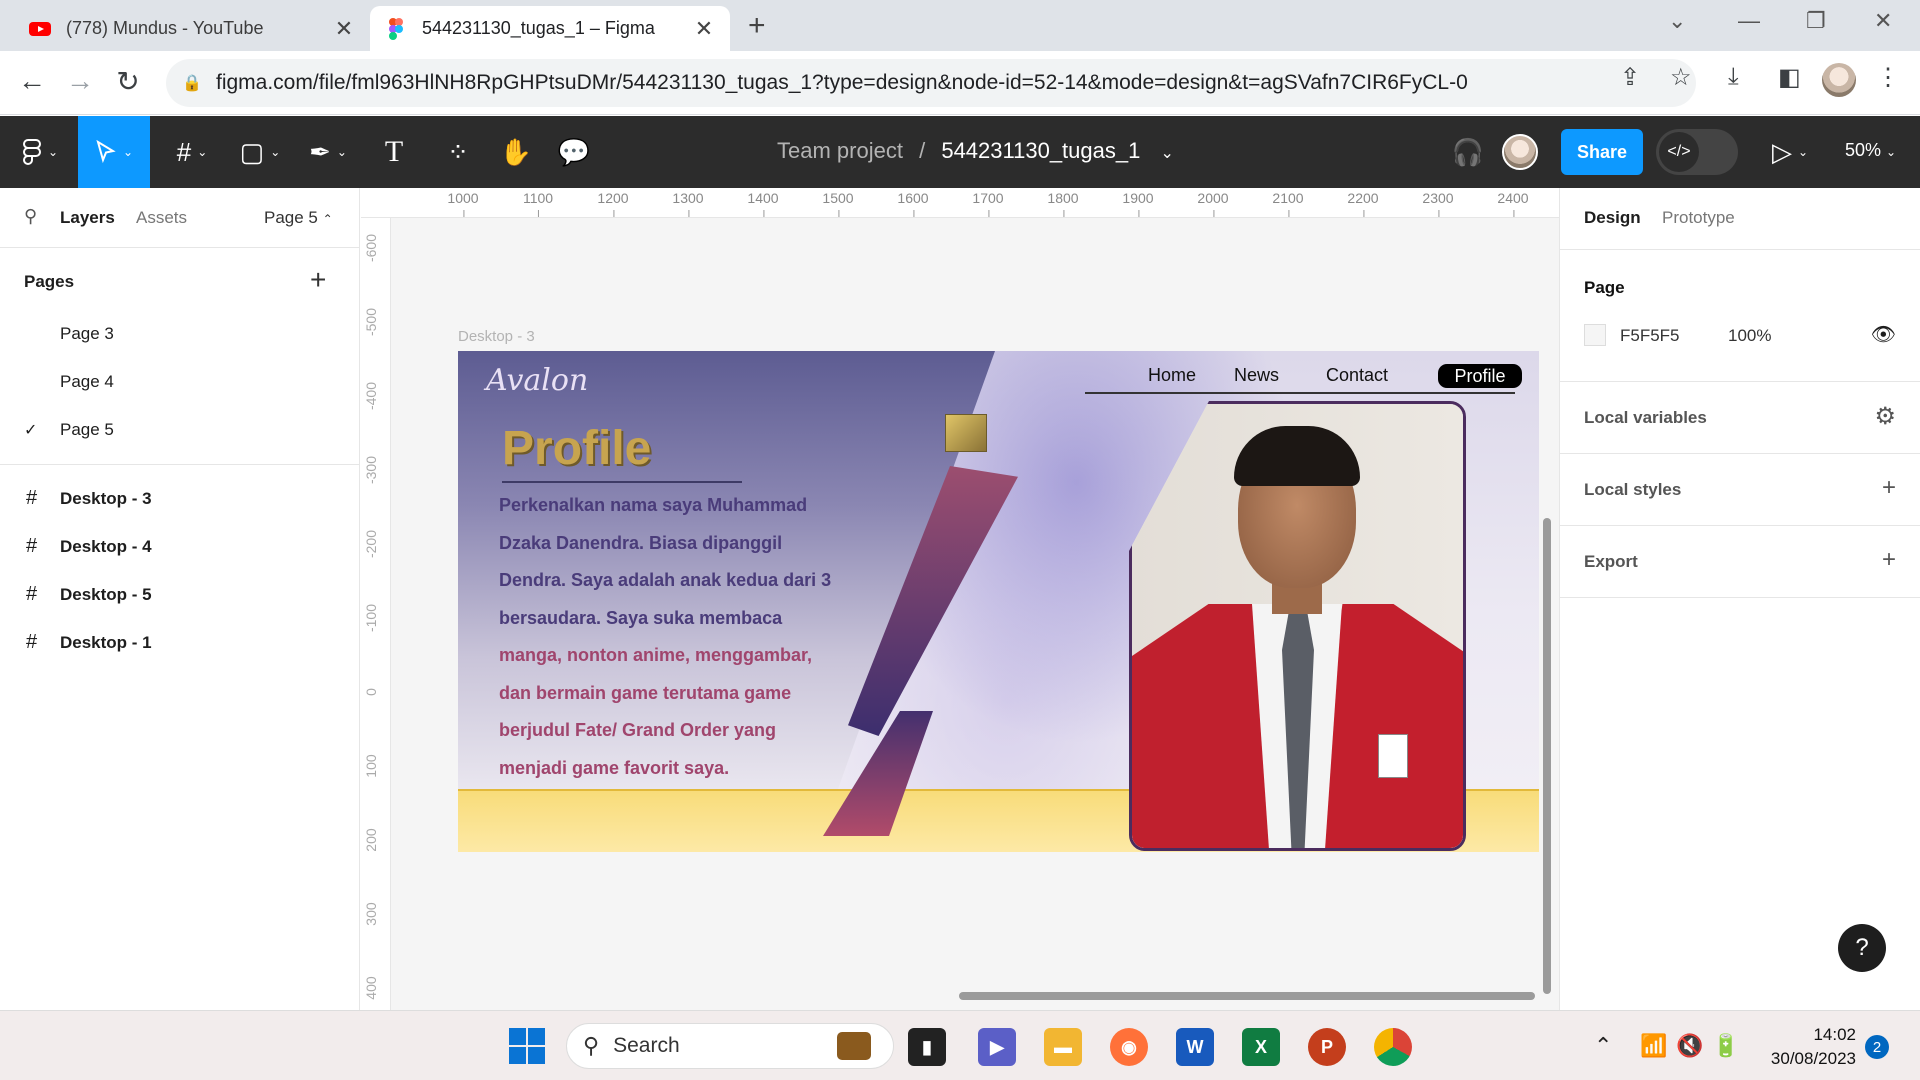 The height and width of the screenshot is (1080, 1920). I want to click on page-selector: Page 5 ⌃, so click(298, 218).